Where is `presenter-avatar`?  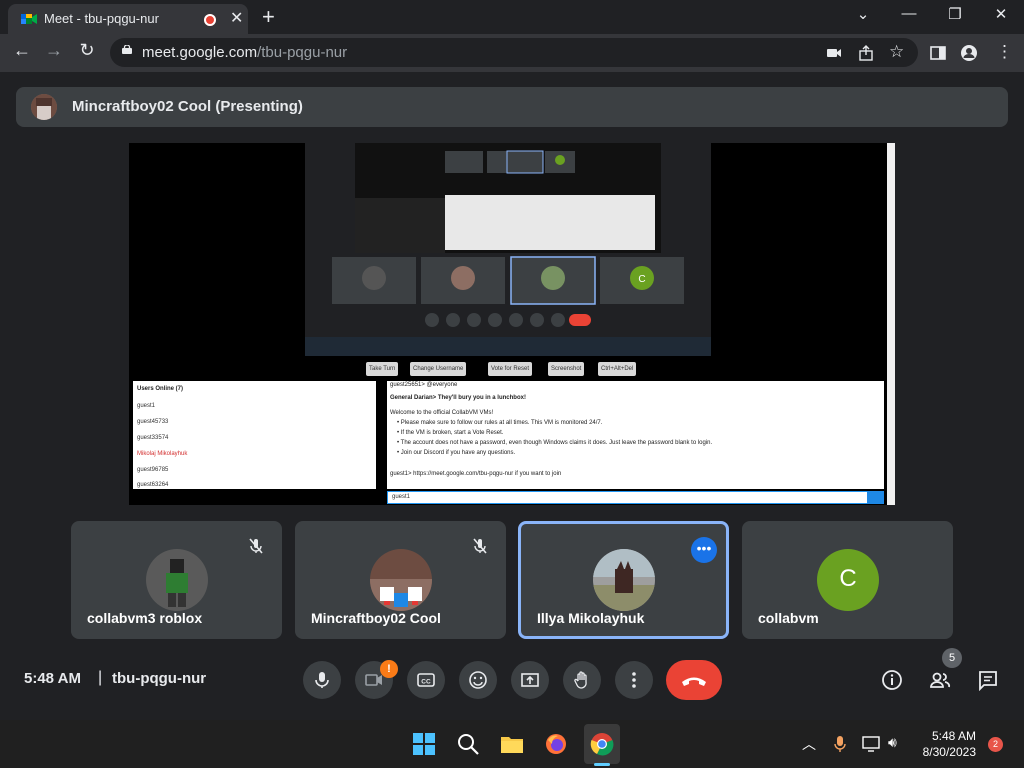 presenter-avatar is located at coordinates (44, 107).